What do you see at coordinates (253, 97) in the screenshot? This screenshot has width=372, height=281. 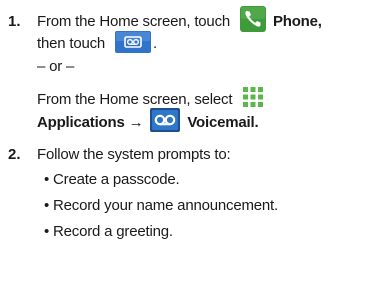 I see `applications-icon` at bounding box center [253, 97].